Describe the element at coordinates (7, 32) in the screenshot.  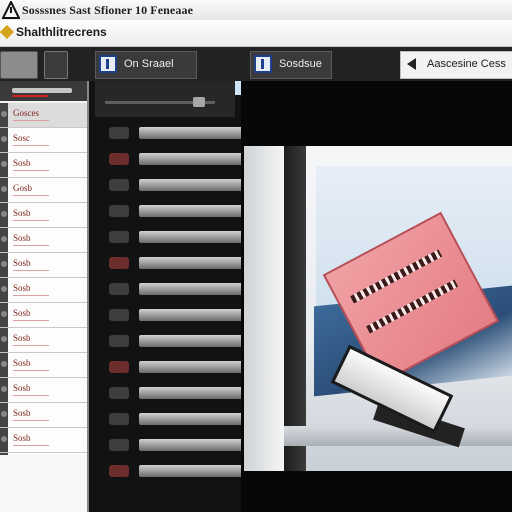
I see `diamond-icon` at that location.